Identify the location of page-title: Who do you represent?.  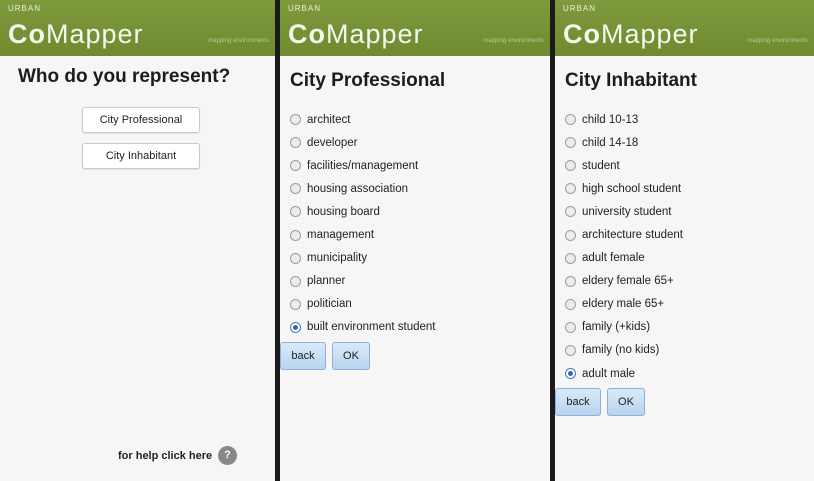
(124, 76).